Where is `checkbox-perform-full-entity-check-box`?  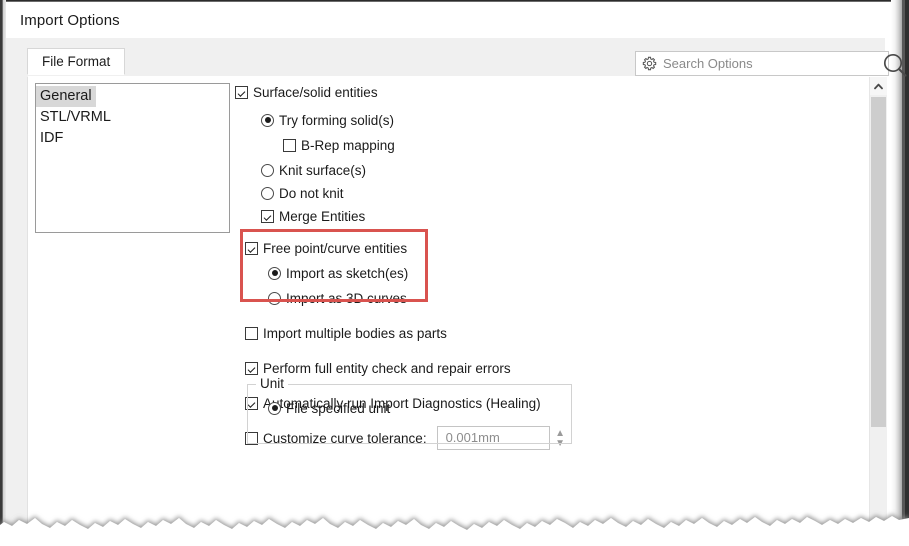
checkbox-perform-full-entity-check-box is located at coordinates (251, 368).